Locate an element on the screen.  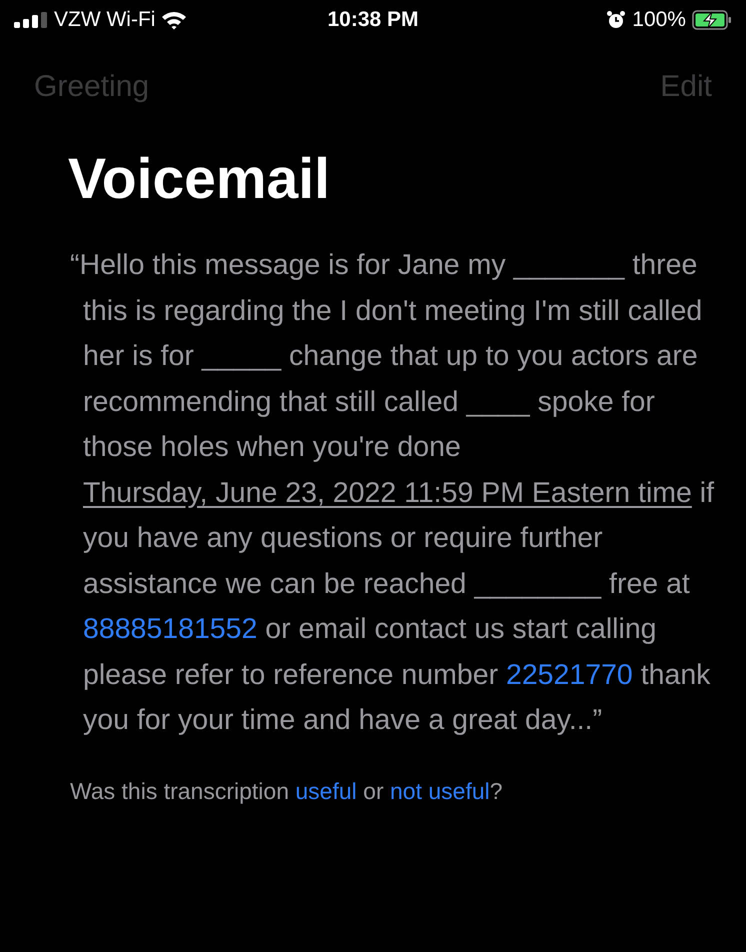
feedback-prompt: Was this transcription useful or not useful? is located at coordinates (286, 791).